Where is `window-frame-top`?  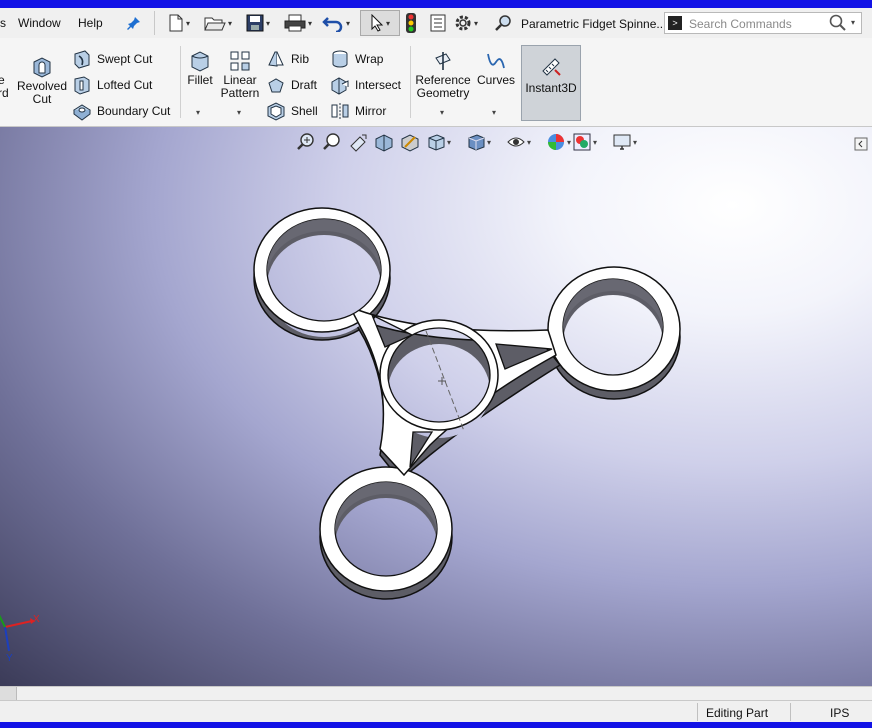 window-frame-top is located at coordinates (436, 4).